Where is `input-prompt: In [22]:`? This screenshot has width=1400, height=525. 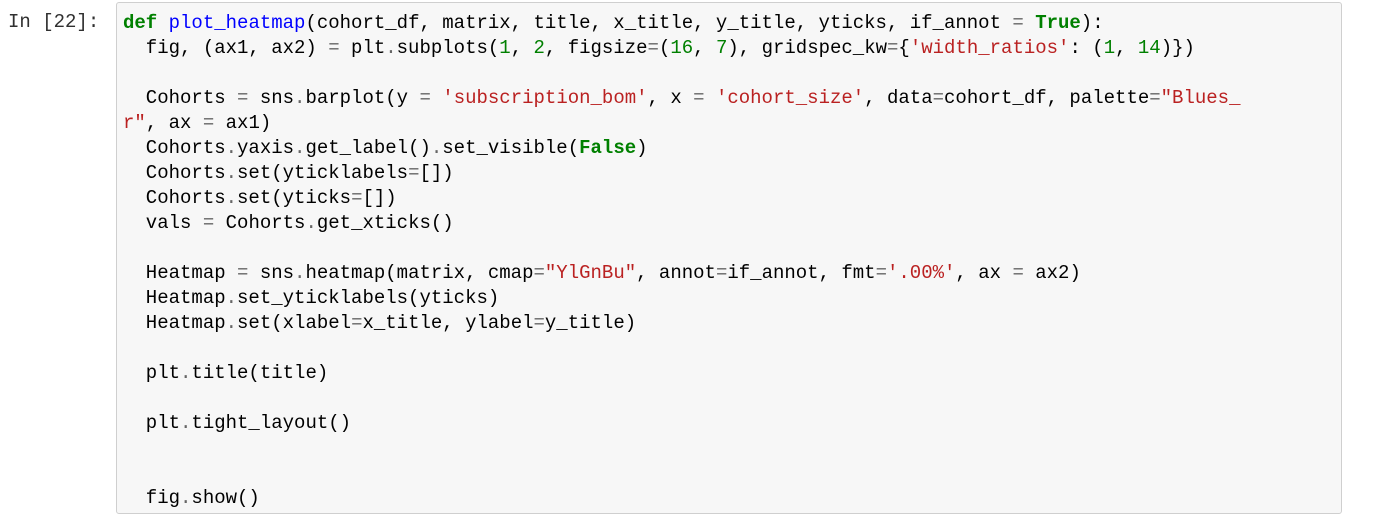 input-prompt: In [22]: is located at coordinates (54, 22).